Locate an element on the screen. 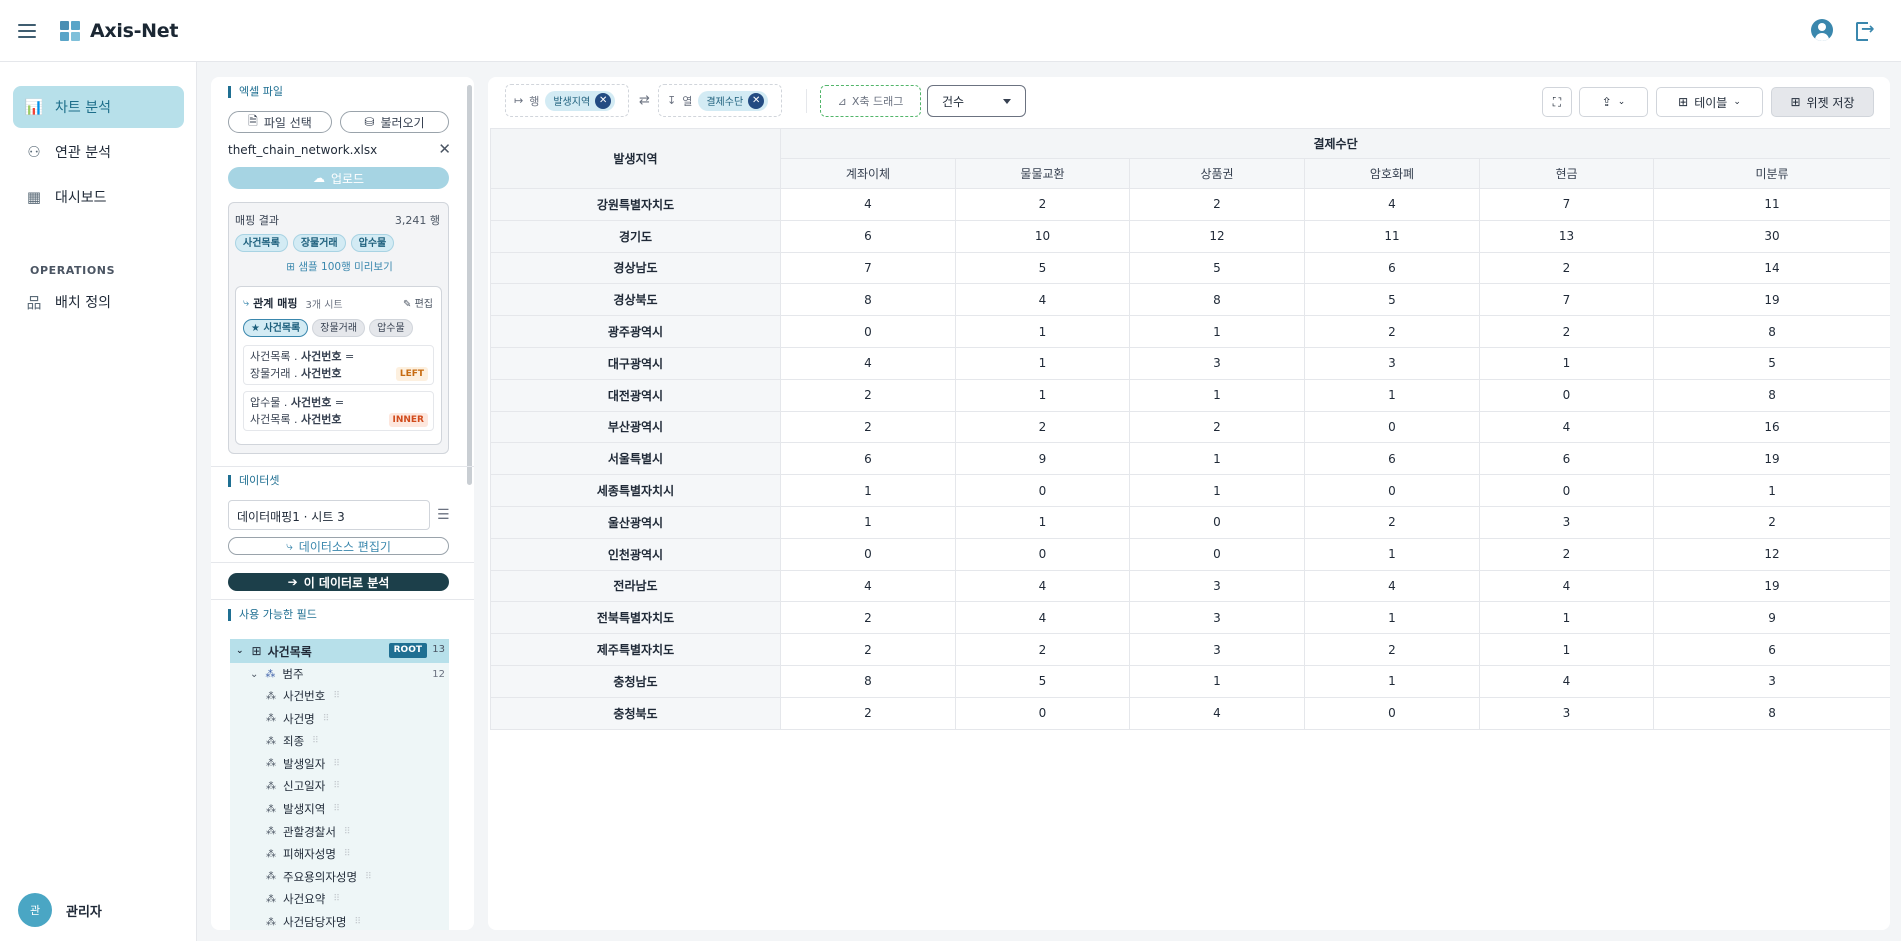 The height and width of the screenshot is (941, 1901). field-item: ⁂ 발생일자 ⠿ is located at coordinates (339, 764).